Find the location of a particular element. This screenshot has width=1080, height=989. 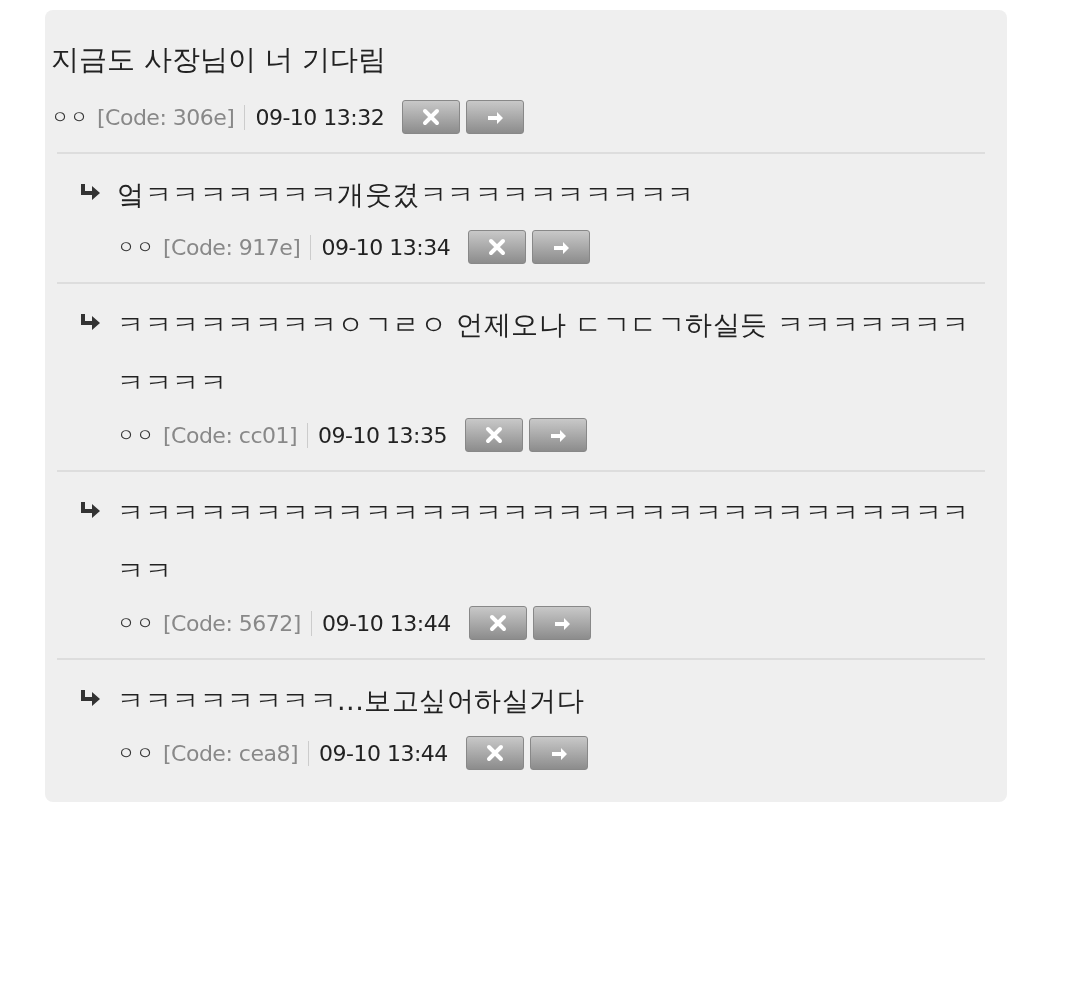

user-code: [Code: 306e] is located at coordinates (171, 117).